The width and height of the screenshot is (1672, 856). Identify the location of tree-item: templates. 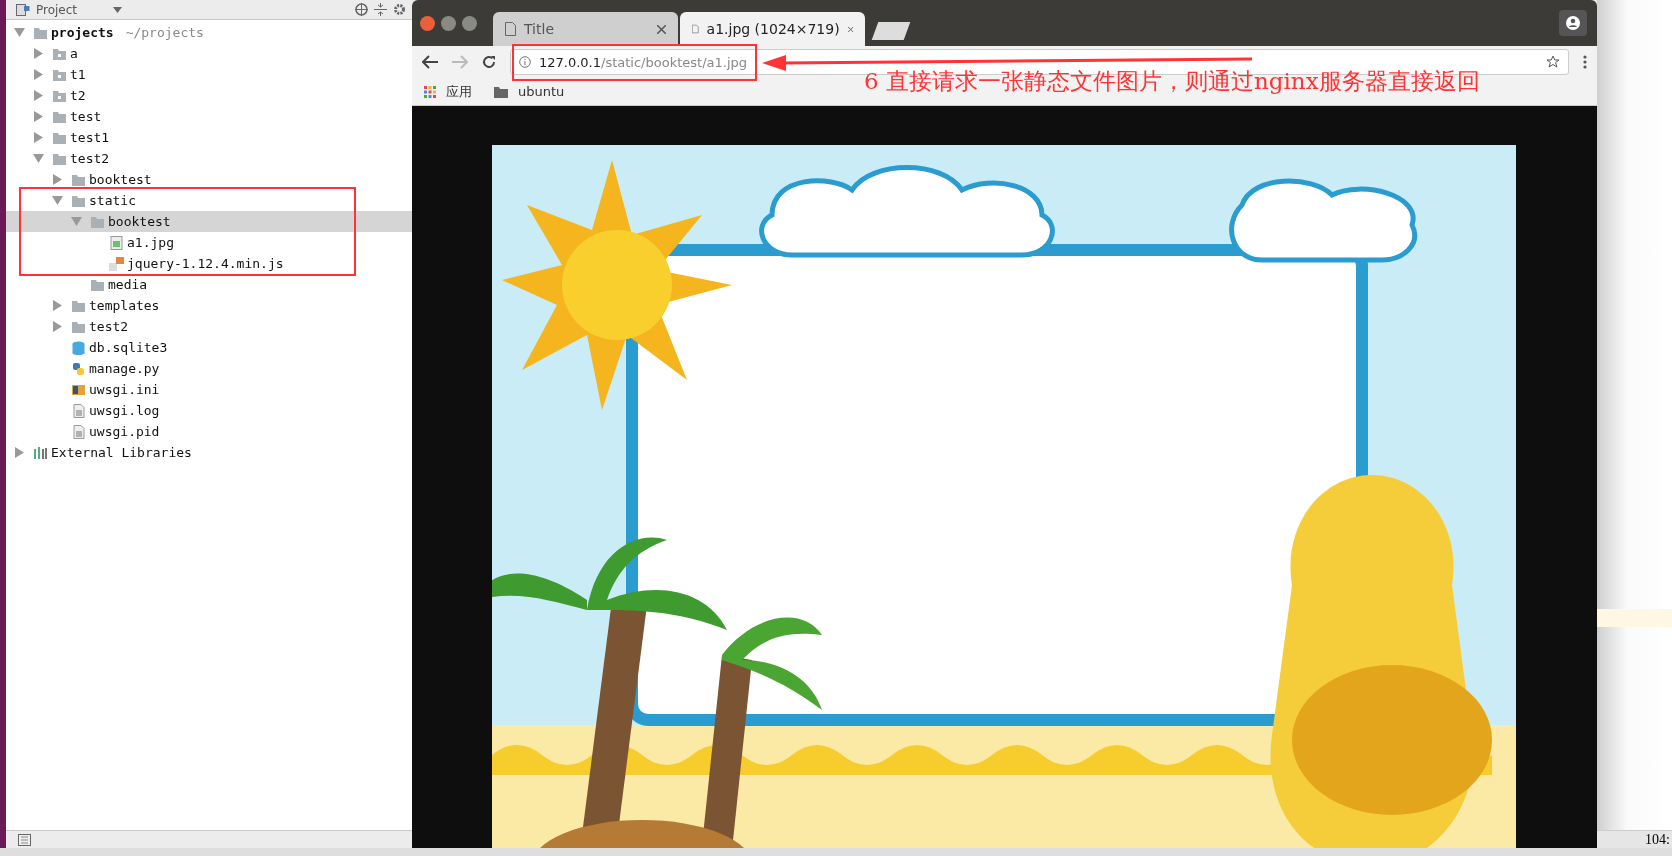
(209, 305).